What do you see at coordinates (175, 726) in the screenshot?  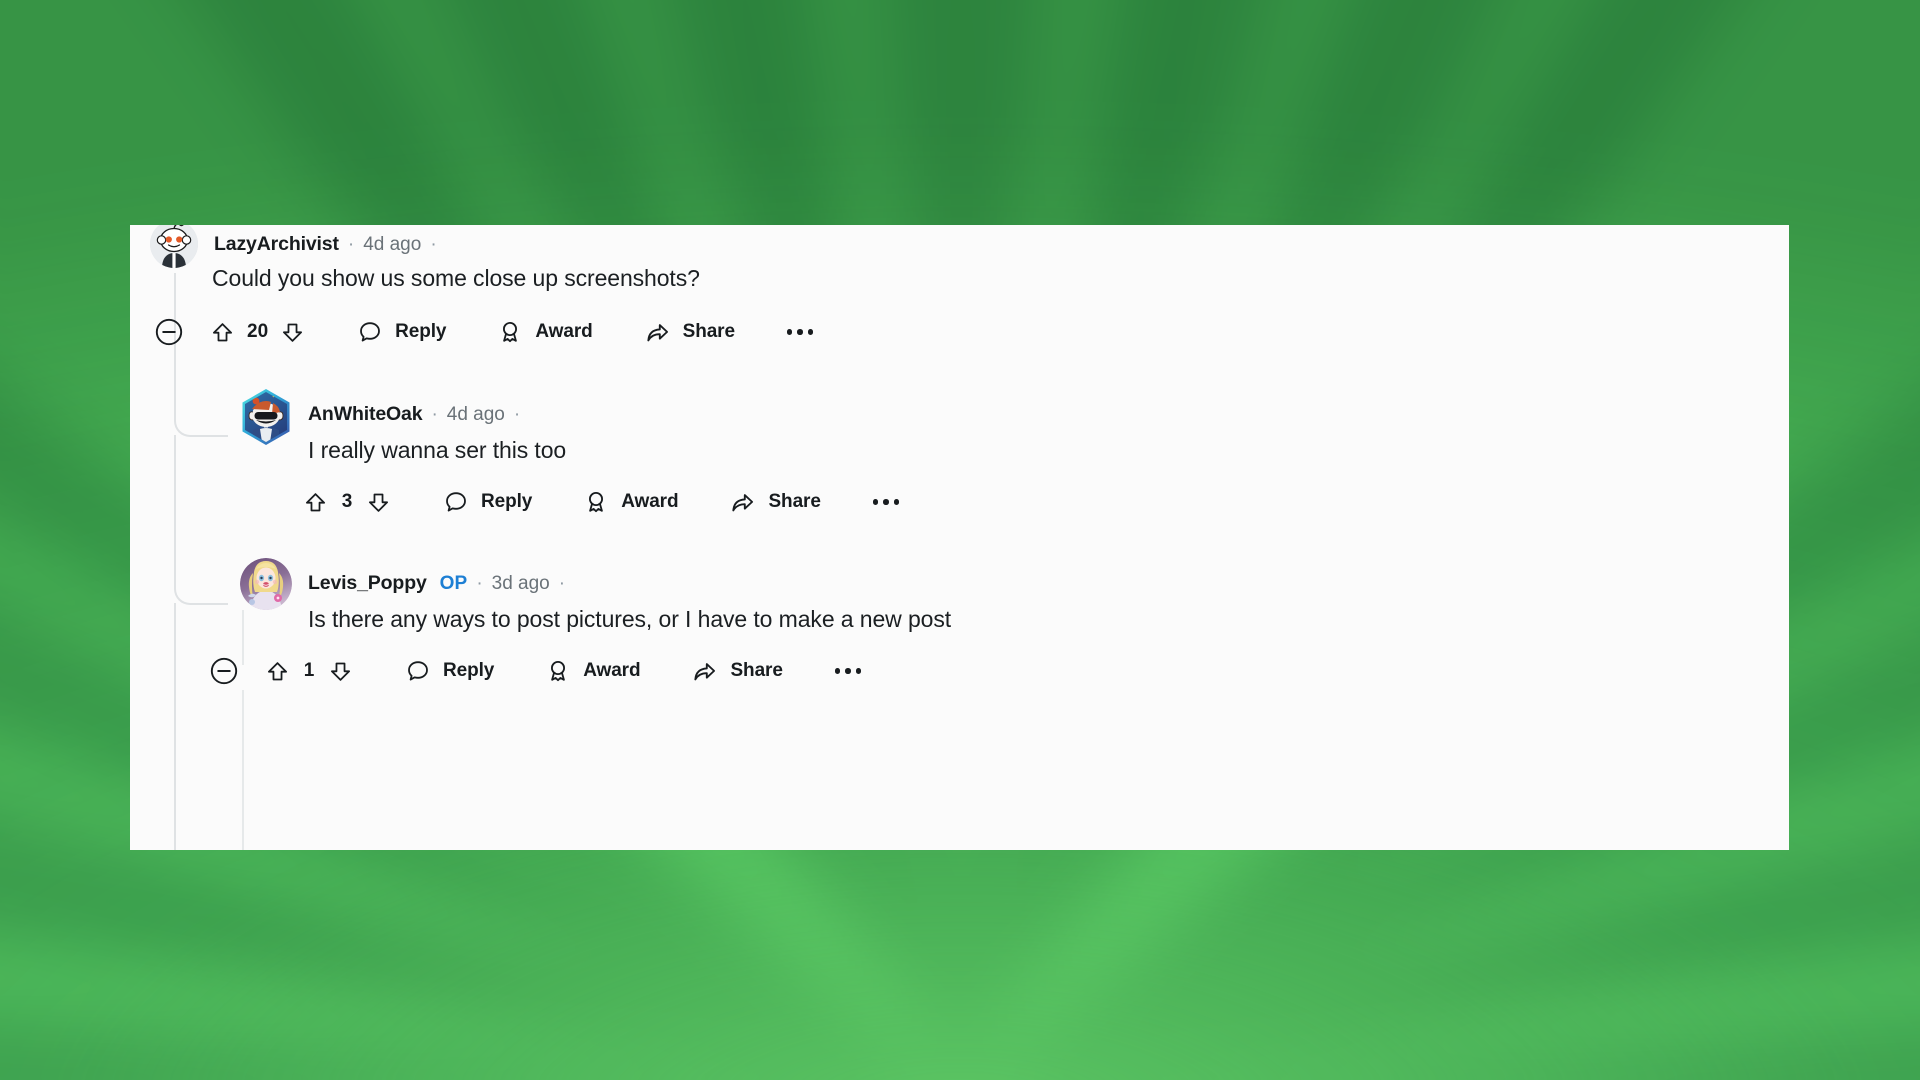 I see `thread-line-root-lower` at bounding box center [175, 726].